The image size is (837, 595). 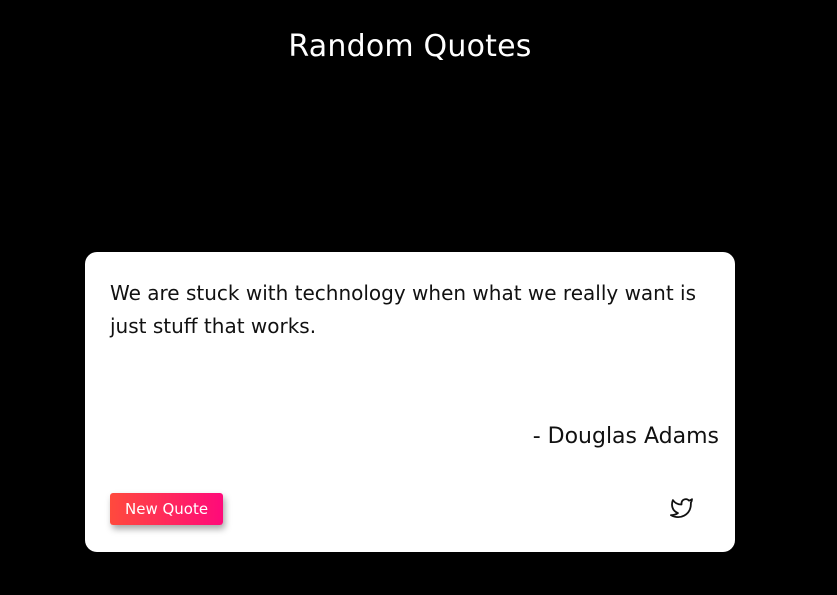 I want to click on new-quote-button: New Quote, so click(x=167, y=509).